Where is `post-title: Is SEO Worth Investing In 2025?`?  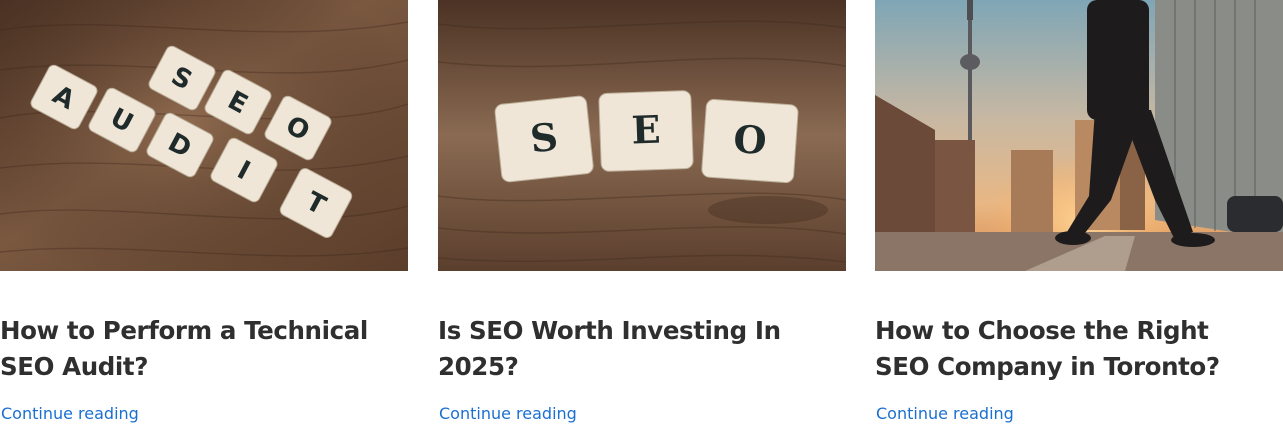
post-title: Is SEO Worth Investing In 2025? is located at coordinates (633, 349).